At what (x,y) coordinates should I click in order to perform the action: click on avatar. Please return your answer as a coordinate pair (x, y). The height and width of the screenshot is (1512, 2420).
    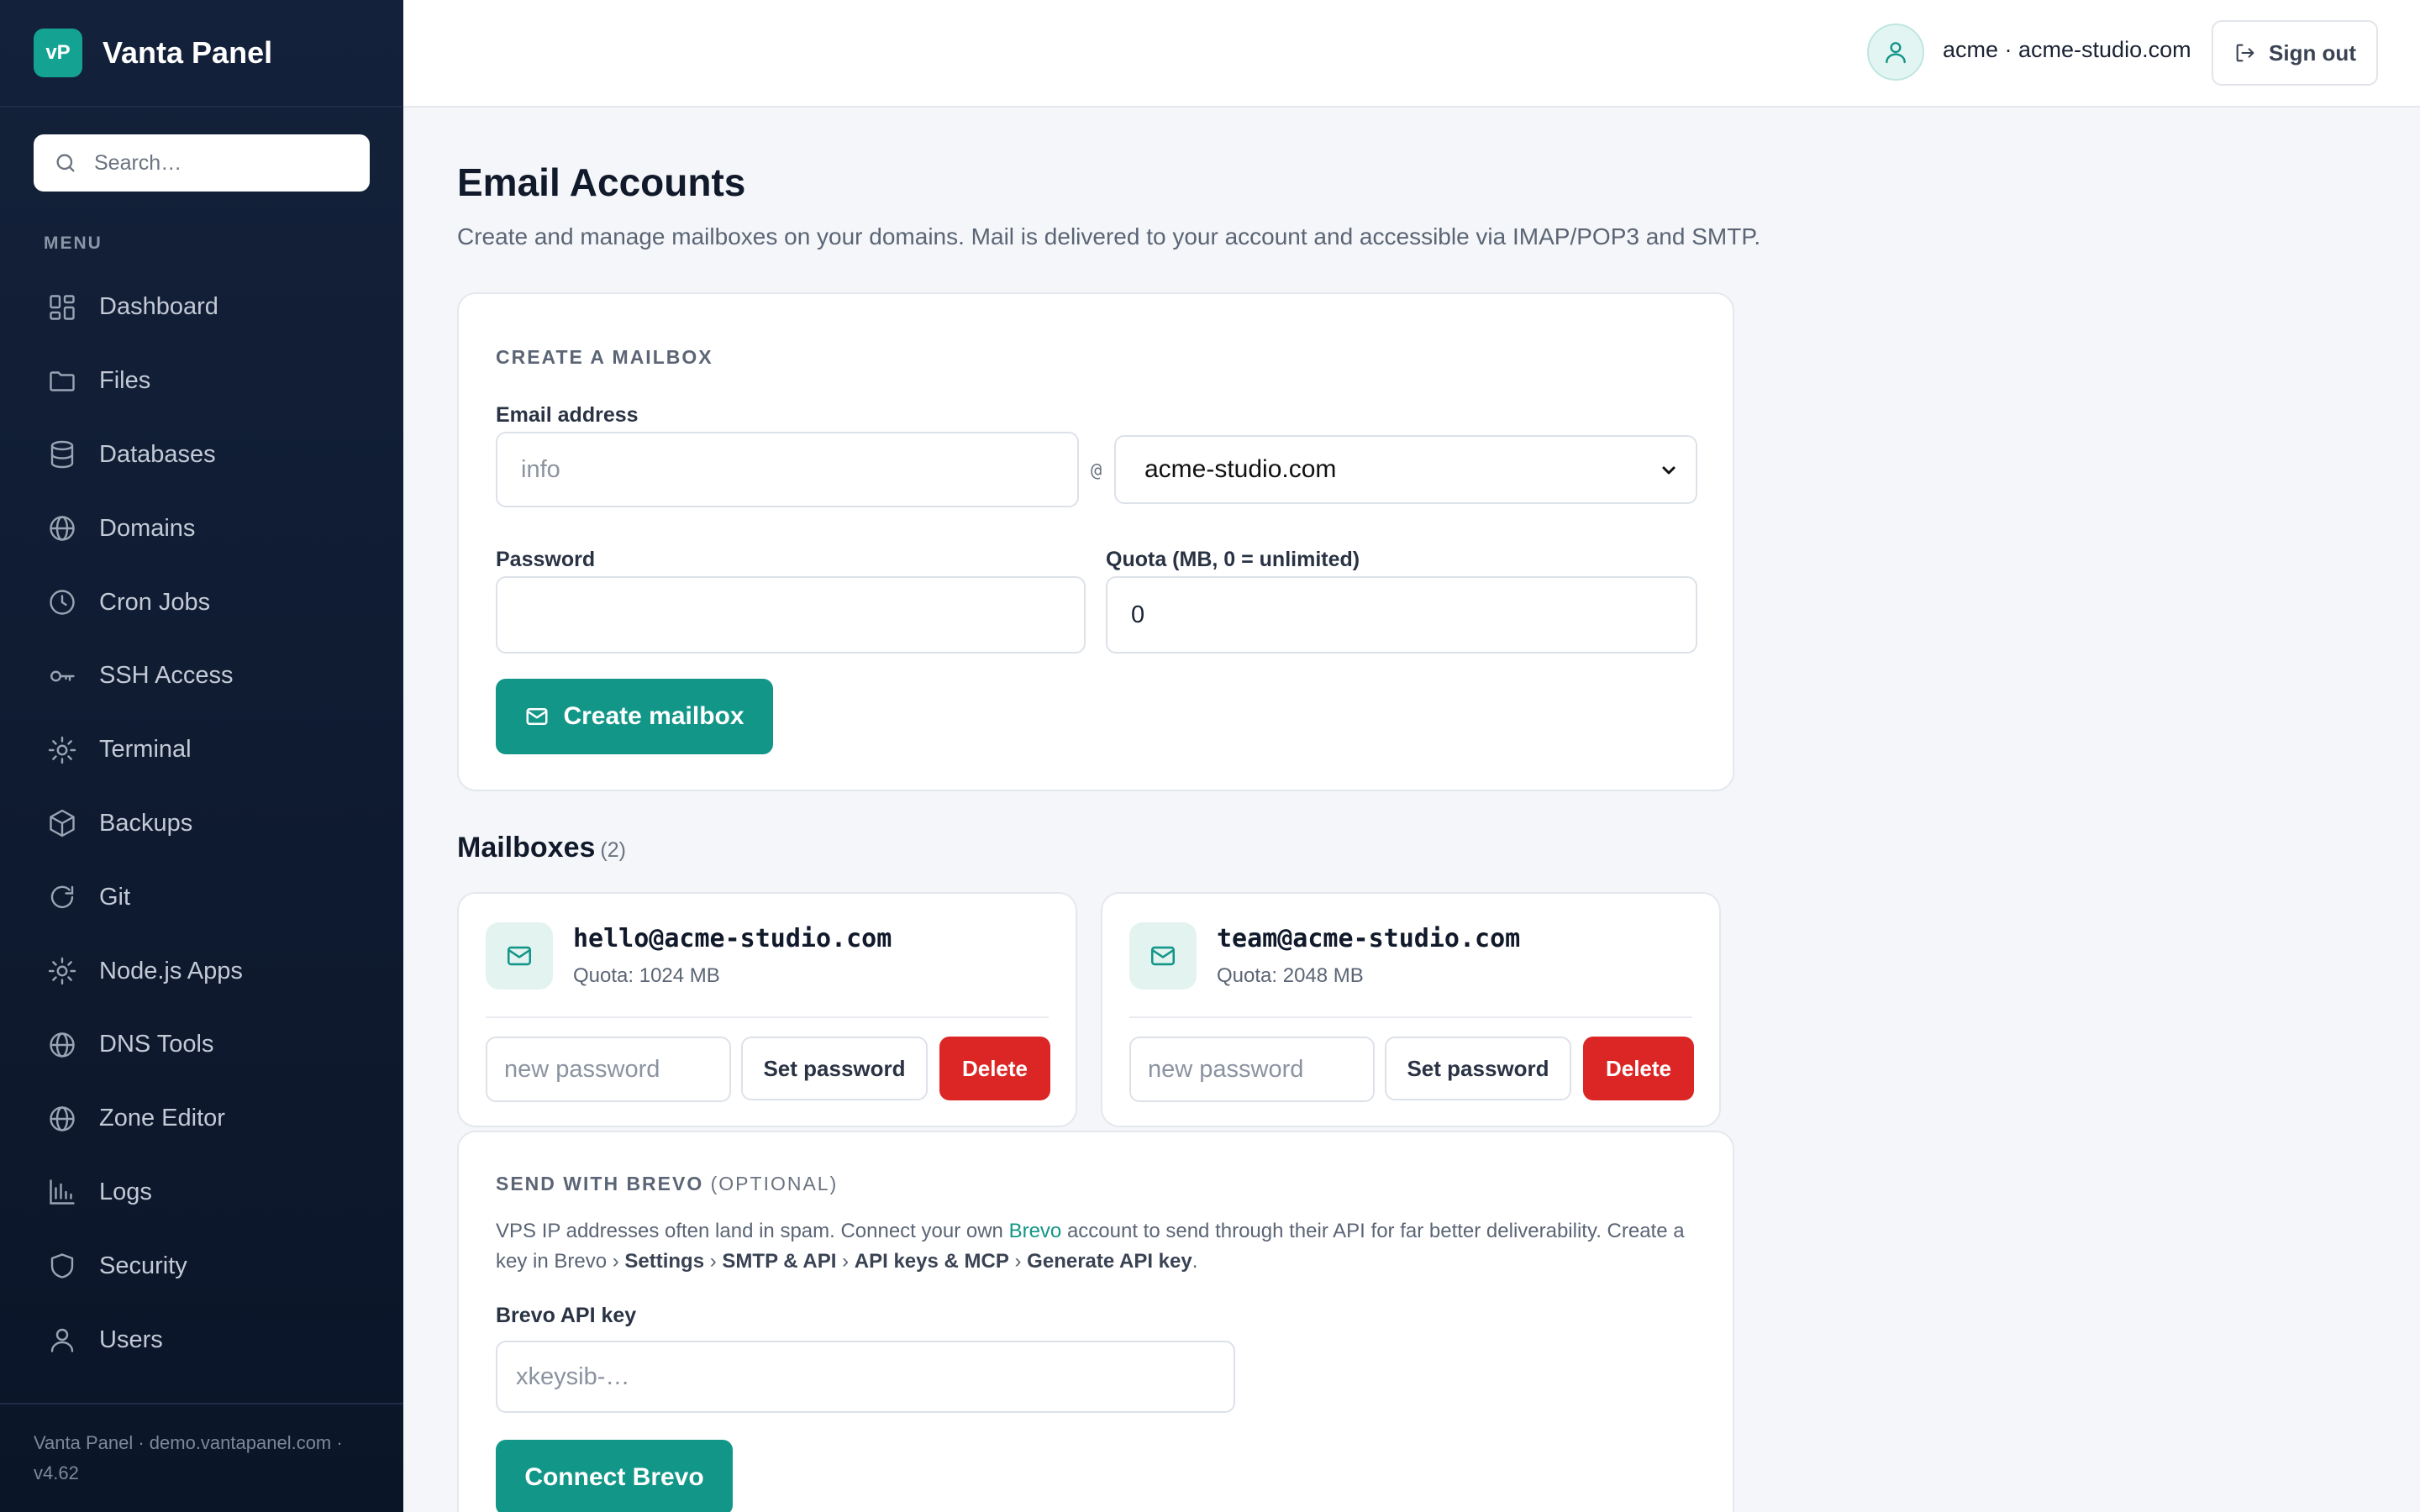
    Looking at the image, I should click on (1895, 52).